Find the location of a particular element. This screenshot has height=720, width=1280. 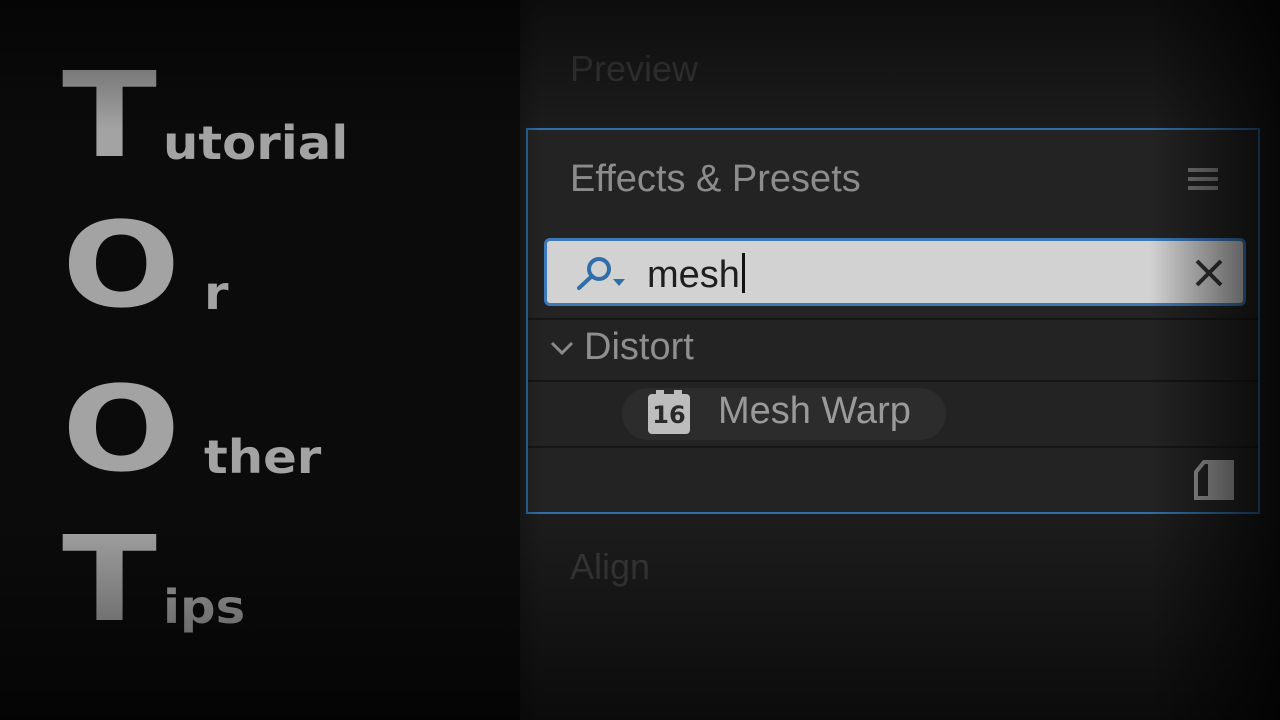

acronym-word-rest: r is located at coordinates (216, 293).